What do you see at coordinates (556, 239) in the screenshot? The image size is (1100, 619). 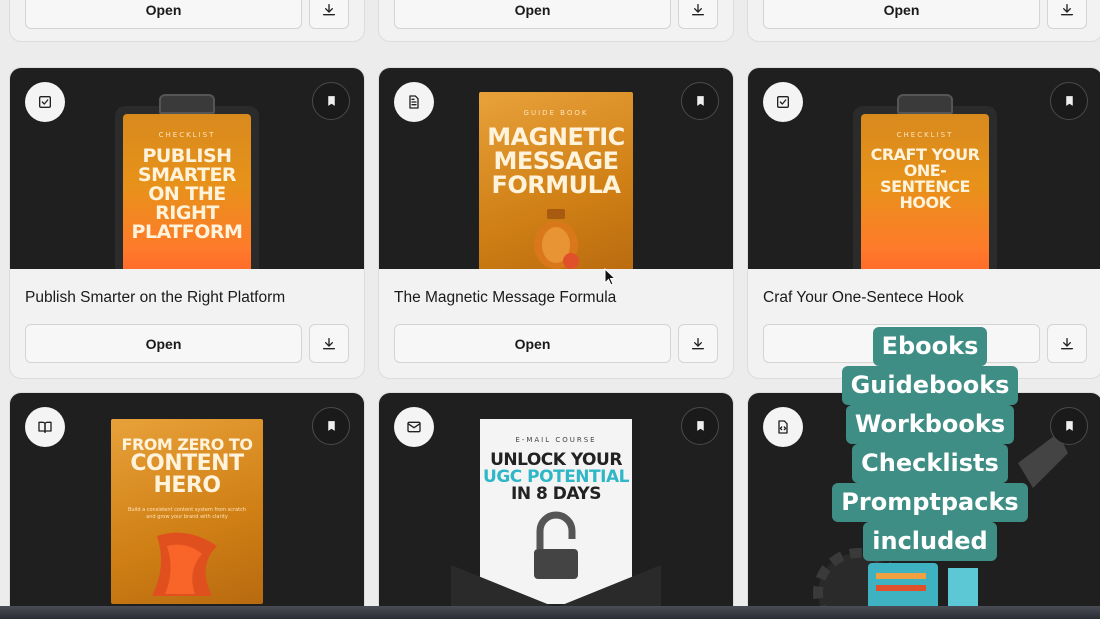 I see `magnet-bottle-illustration` at bounding box center [556, 239].